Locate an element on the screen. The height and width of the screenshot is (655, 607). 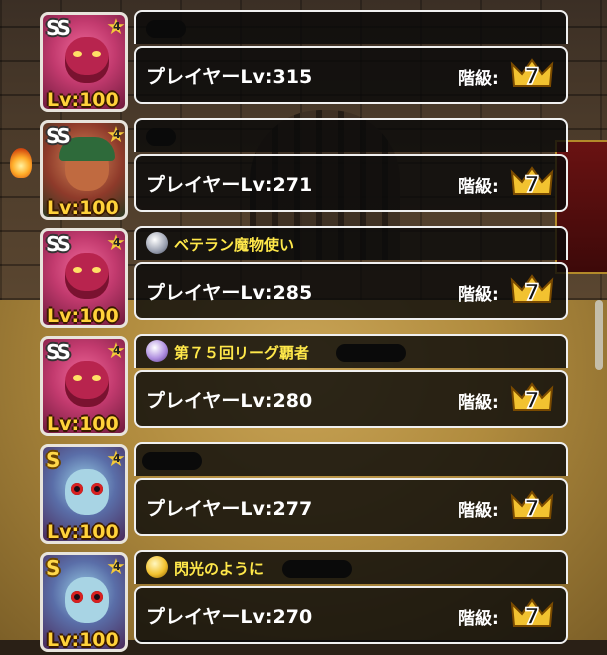
player-level: プレイヤーLv:277 is located at coordinates (229, 509).